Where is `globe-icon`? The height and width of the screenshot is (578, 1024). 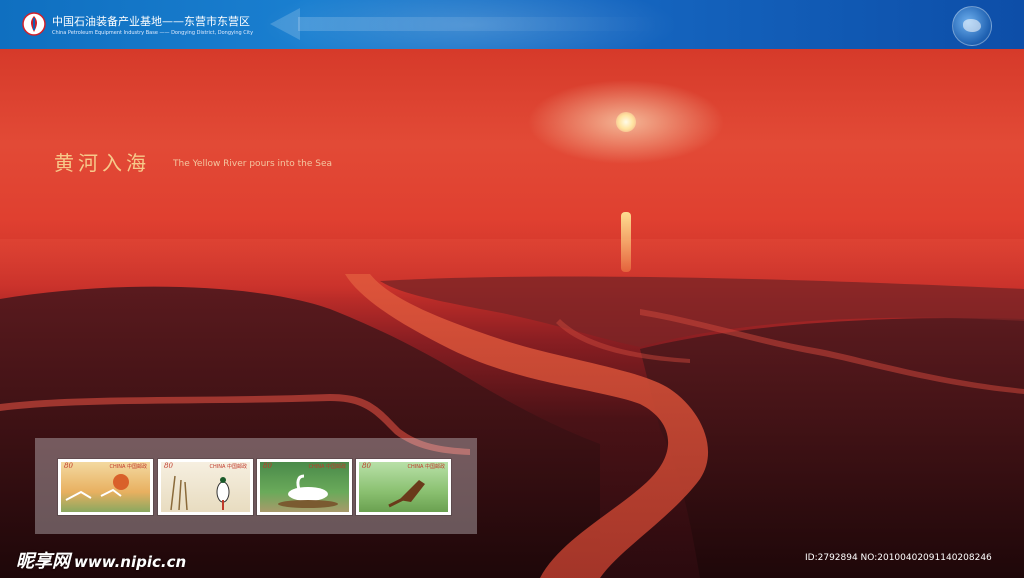
globe-icon is located at coordinates (972, 26).